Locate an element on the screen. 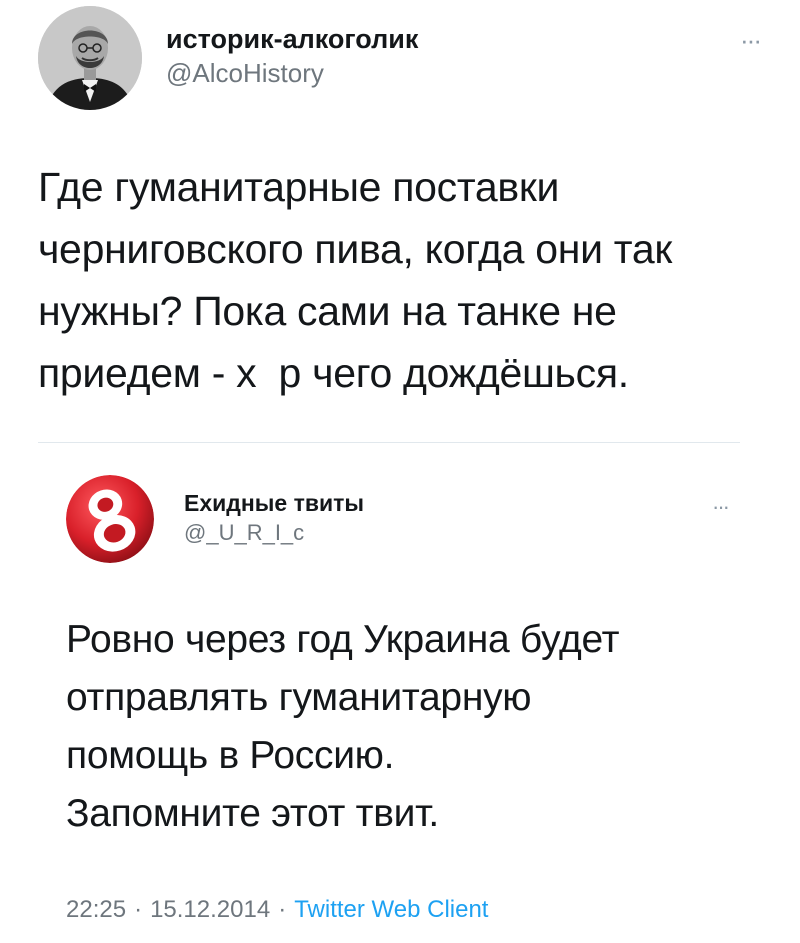 The height and width of the screenshot is (943, 800). author-handle: @AlcoHistory is located at coordinates (292, 73).